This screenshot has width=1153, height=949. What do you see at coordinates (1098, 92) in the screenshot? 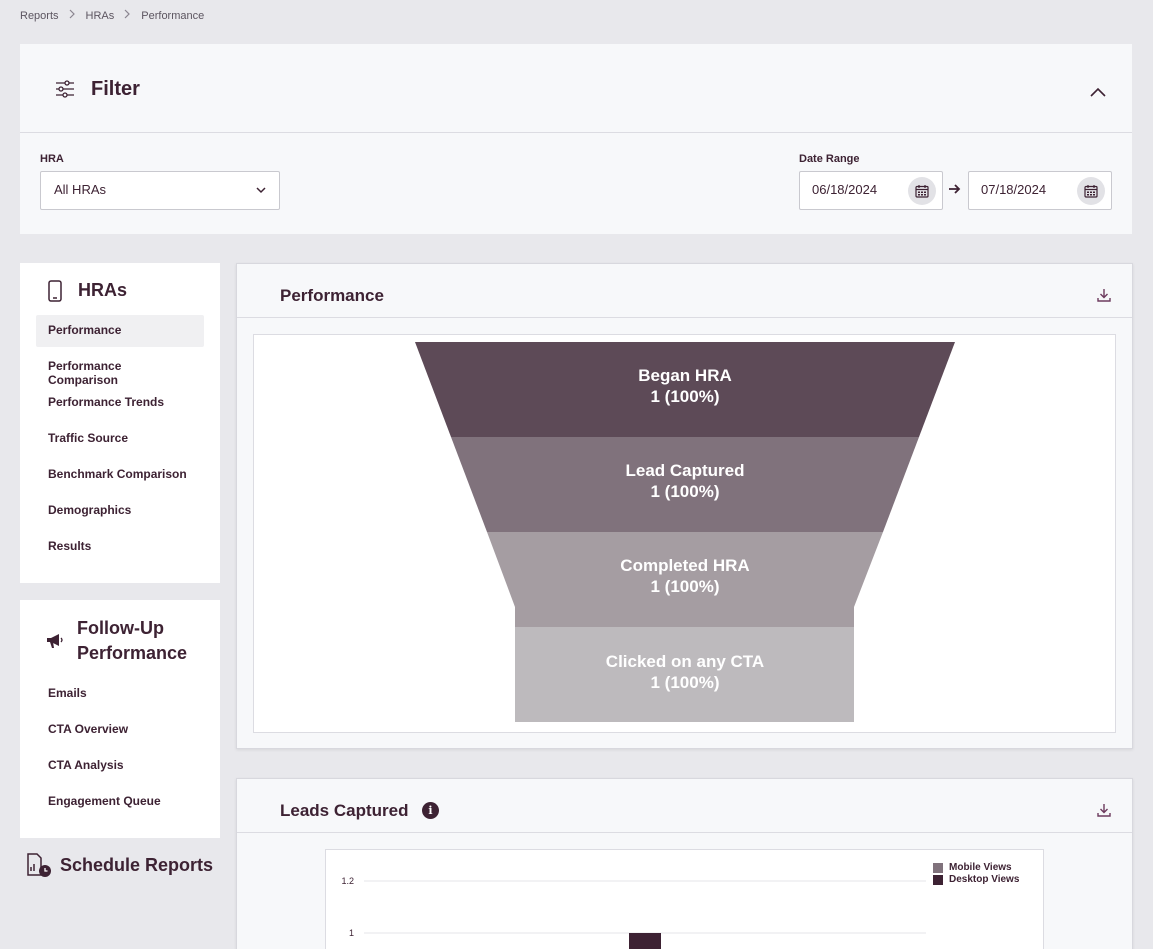
I see `chevron-up-icon` at bounding box center [1098, 92].